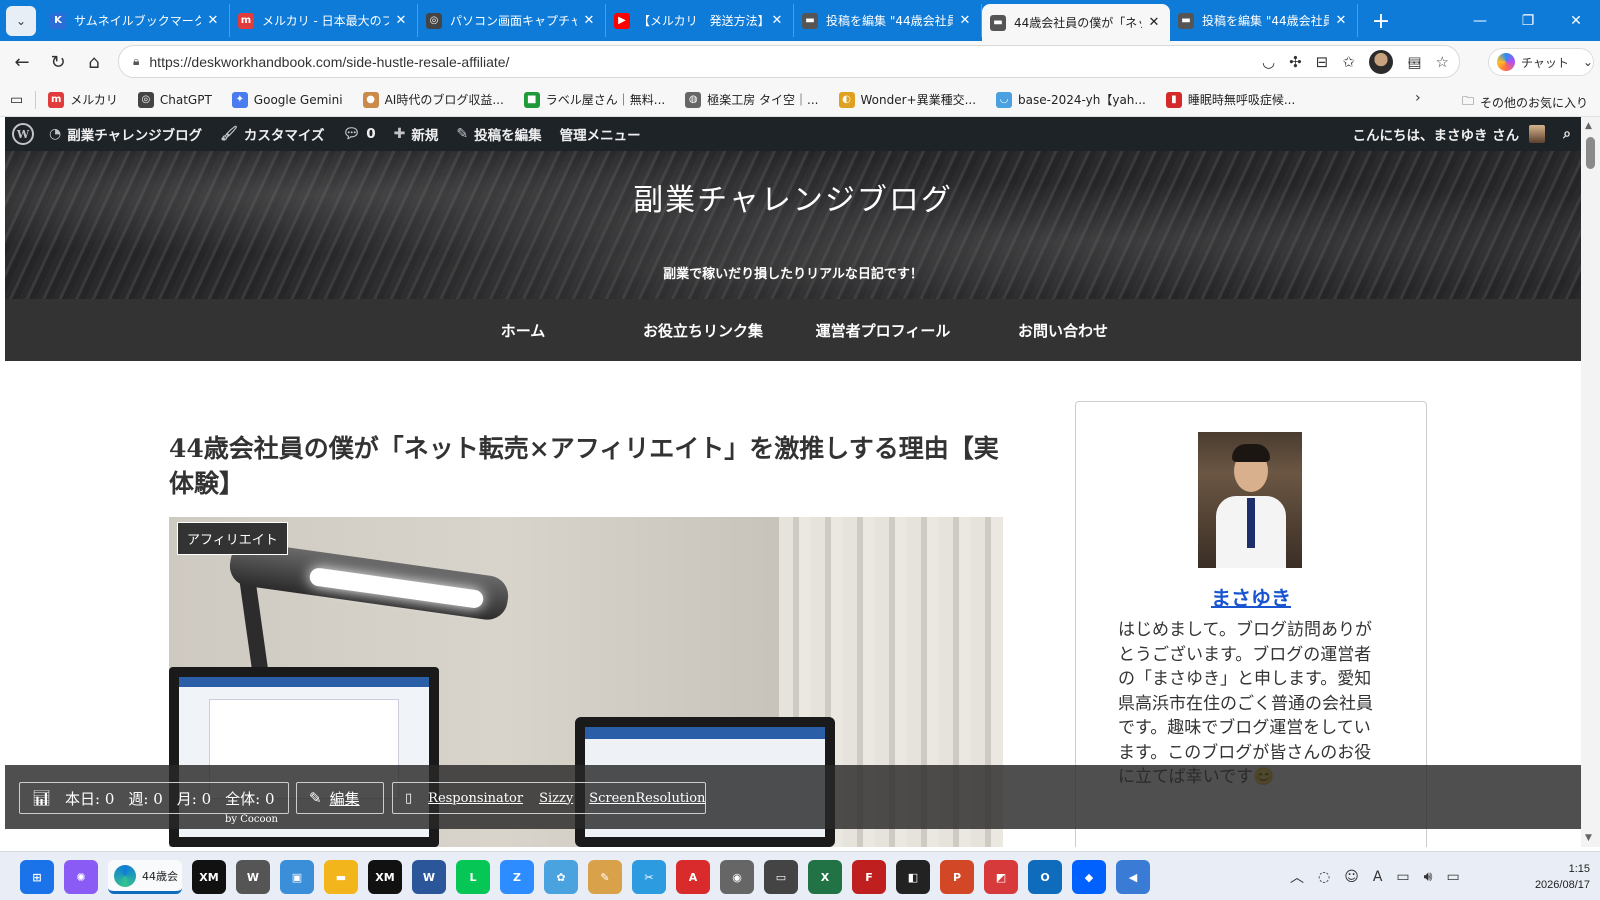  I want to click on edge-browser-taskbar-button: 44歳会, so click(145, 877).